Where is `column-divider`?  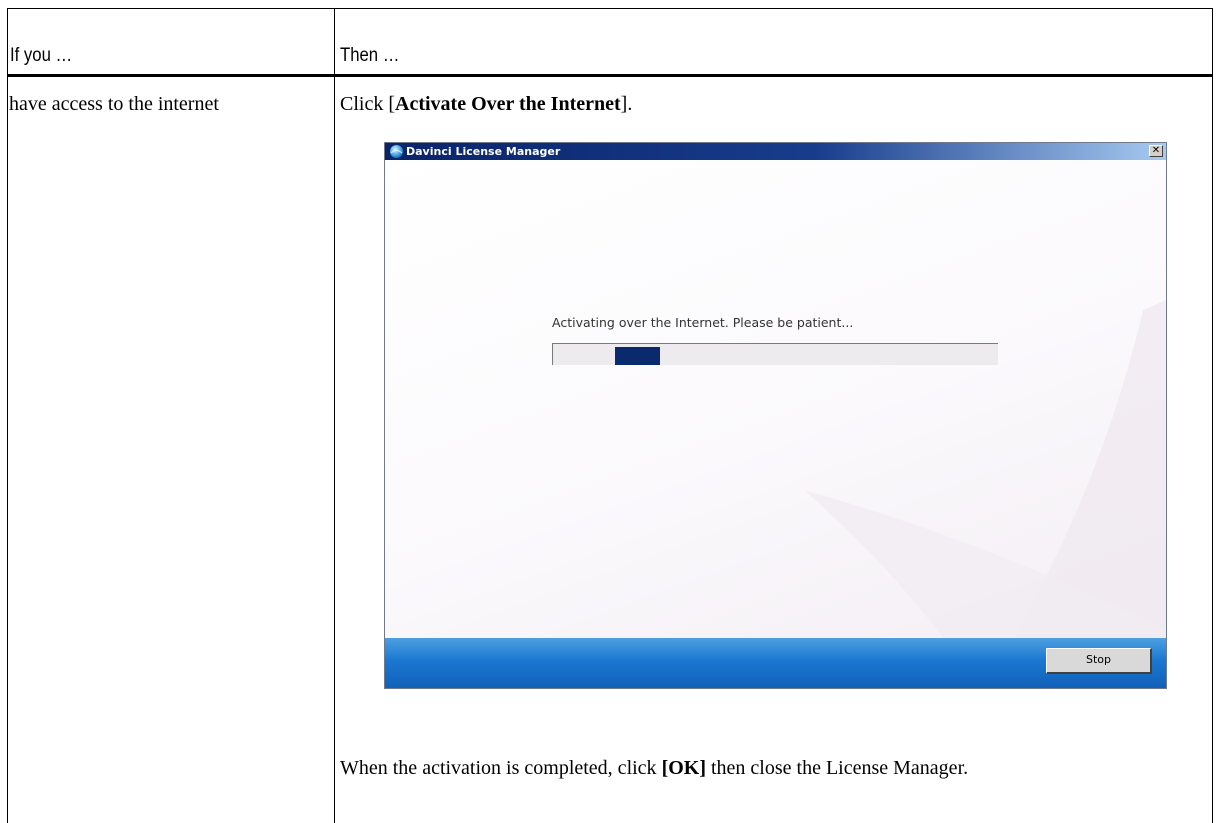
column-divider is located at coordinates (334, 416).